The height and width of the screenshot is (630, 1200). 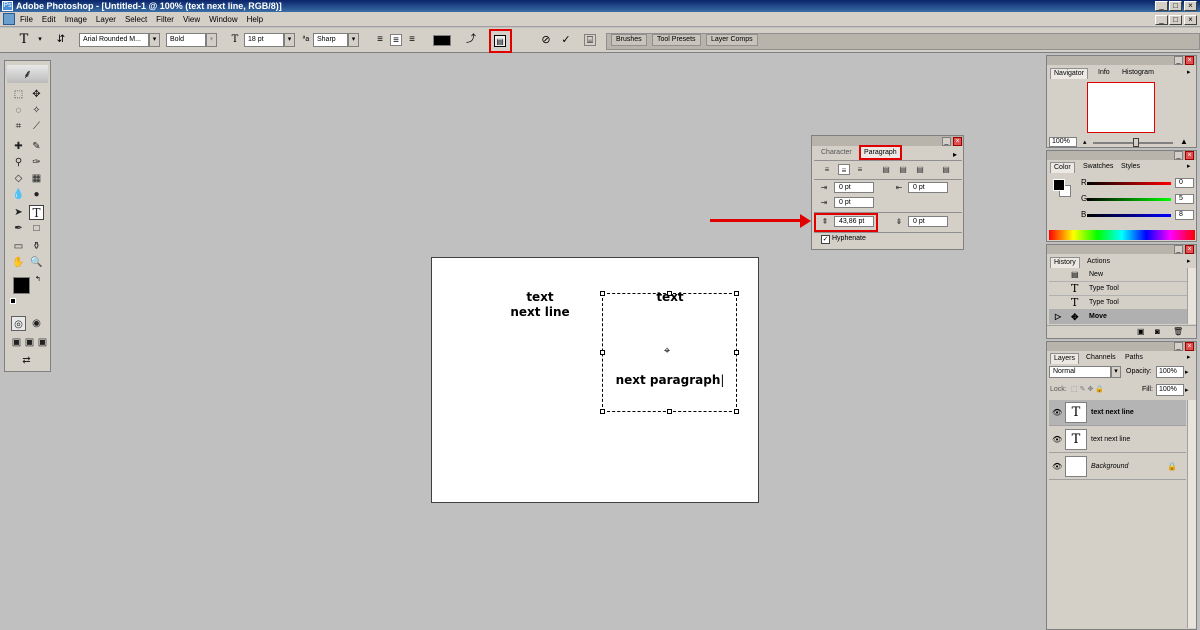 What do you see at coordinates (1134, 358) in the screenshot?
I see `tab-paths: Paths` at bounding box center [1134, 358].